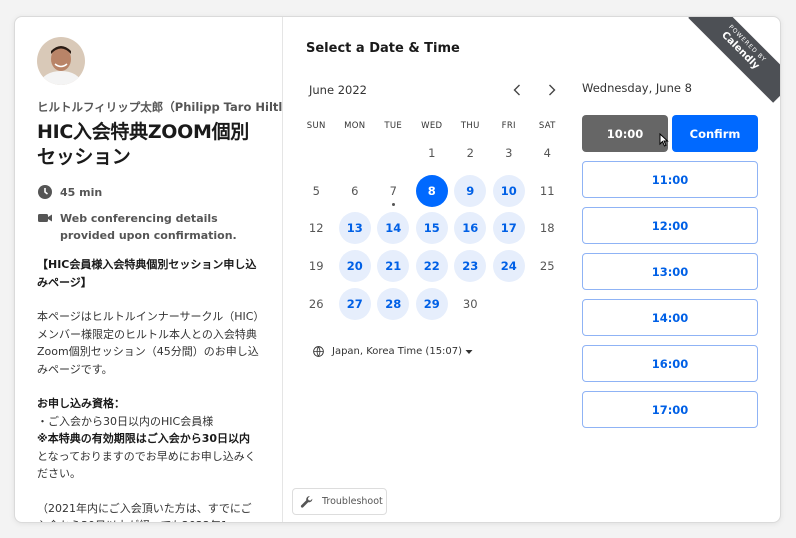 The width and height of the screenshot is (796, 538). I want to click on day-number: 5, so click(316, 190).